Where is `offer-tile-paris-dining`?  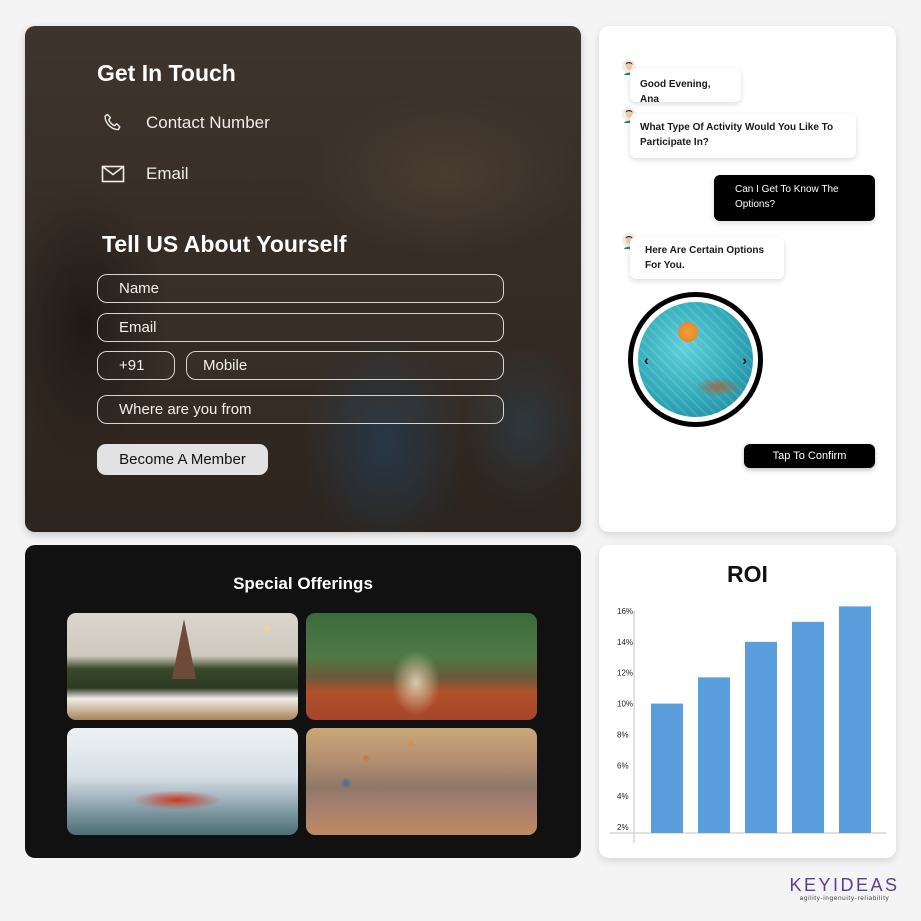
offer-tile-paris-dining is located at coordinates (182, 666).